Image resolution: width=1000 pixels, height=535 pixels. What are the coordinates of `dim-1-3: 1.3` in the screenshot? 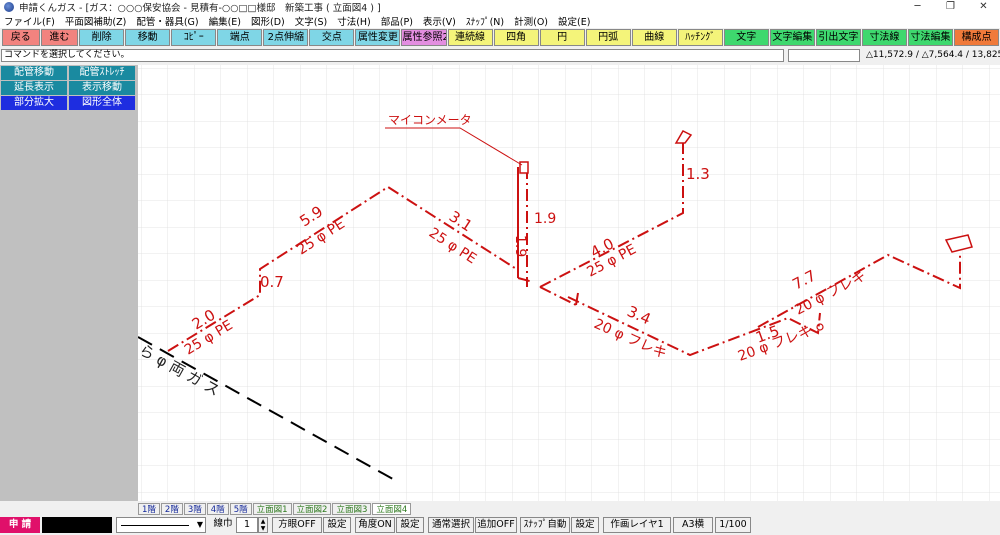 It's located at (698, 174).